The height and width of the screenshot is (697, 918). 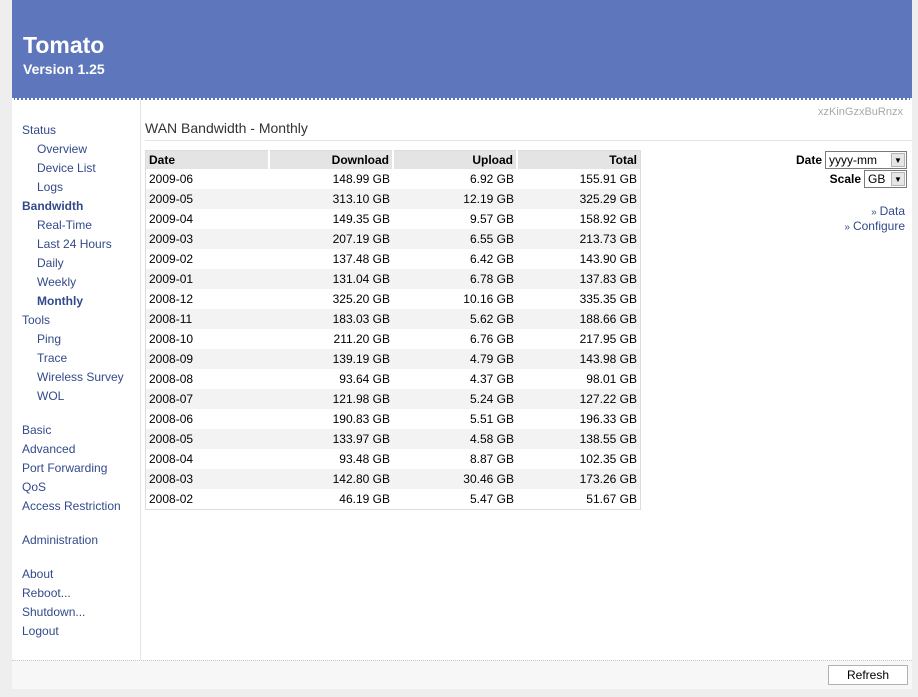 What do you see at coordinates (393, 419) in the screenshot?
I see `table-row: 2008-06 190.83 GB 5.51 GB 196.33 GB` at bounding box center [393, 419].